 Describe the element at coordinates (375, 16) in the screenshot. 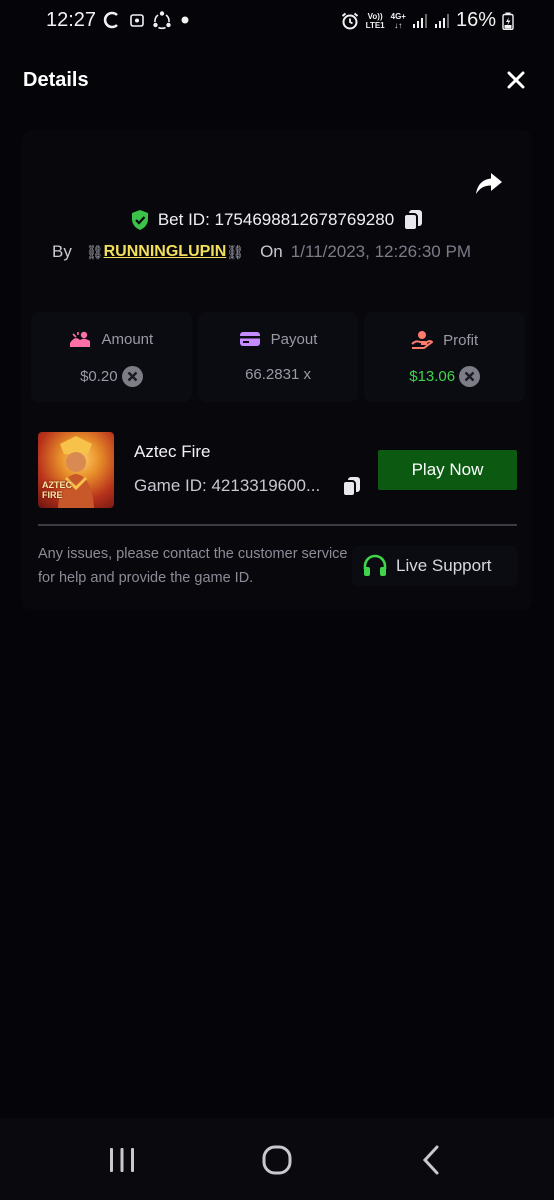

I see `volte-label: Vo))` at that location.